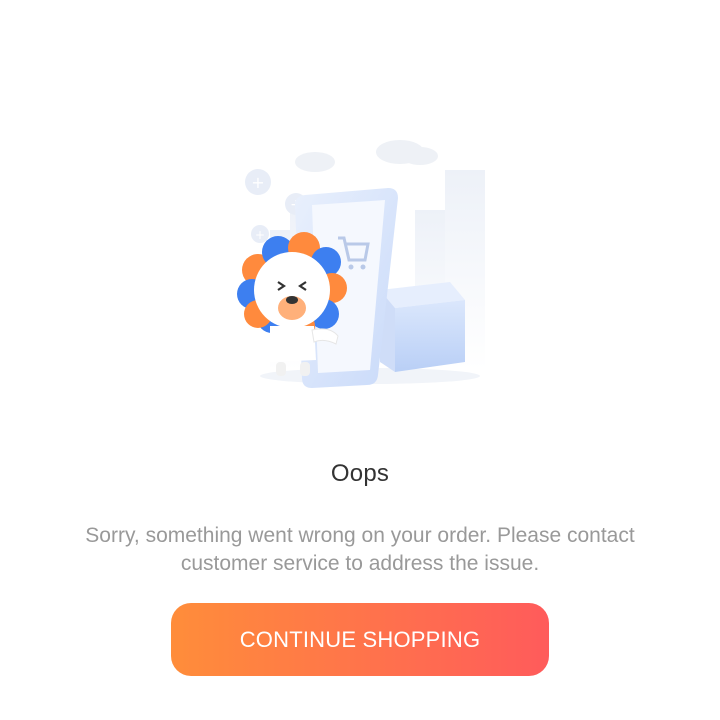 The height and width of the screenshot is (720, 720). I want to click on mascot-phone-icon: + + +, so click(361, 264).